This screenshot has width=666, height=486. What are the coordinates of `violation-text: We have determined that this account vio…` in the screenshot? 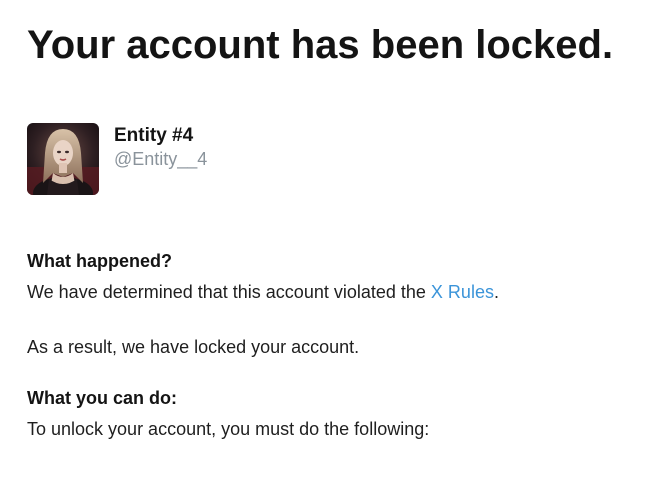 It's located at (263, 292).